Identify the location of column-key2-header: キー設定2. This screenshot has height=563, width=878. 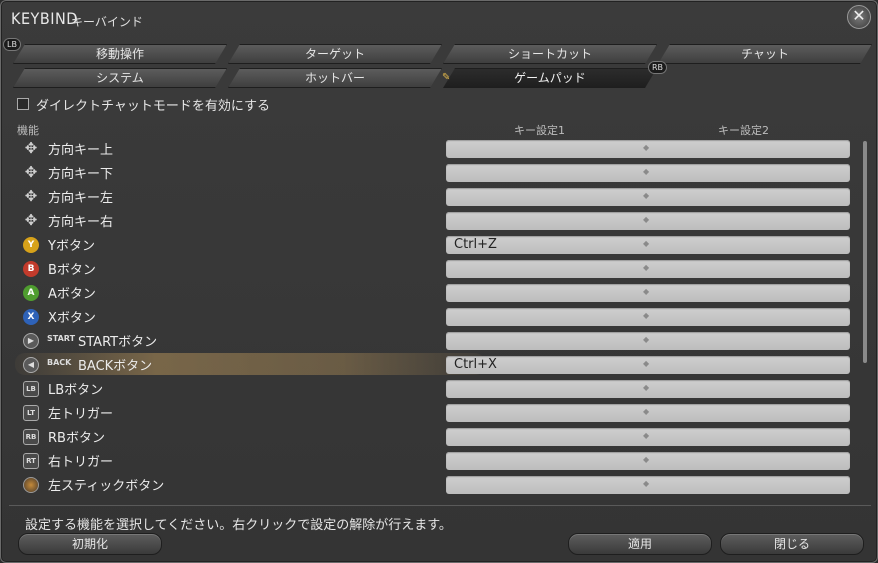
(743, 130).